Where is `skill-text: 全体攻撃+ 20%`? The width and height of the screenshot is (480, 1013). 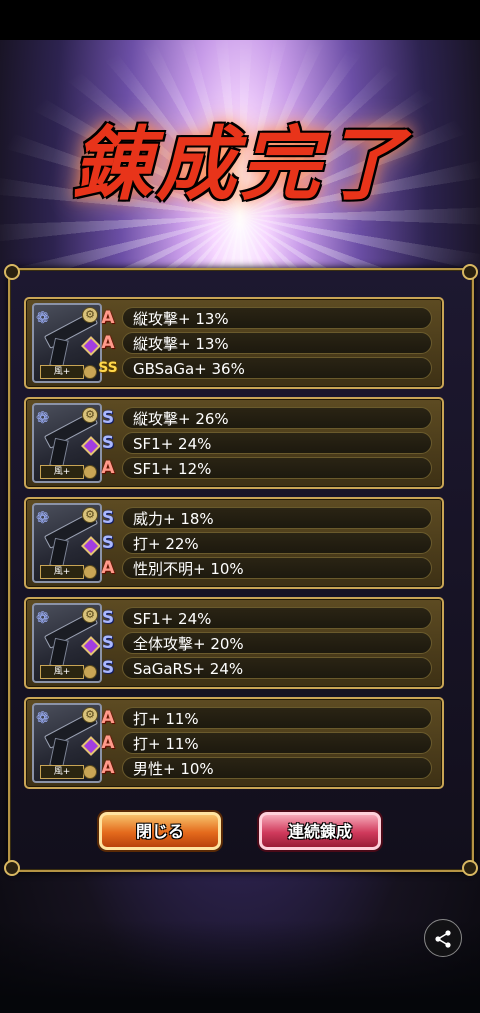 skill-text: 全体攻撃+ 20% is located at coordinates (188, 644).